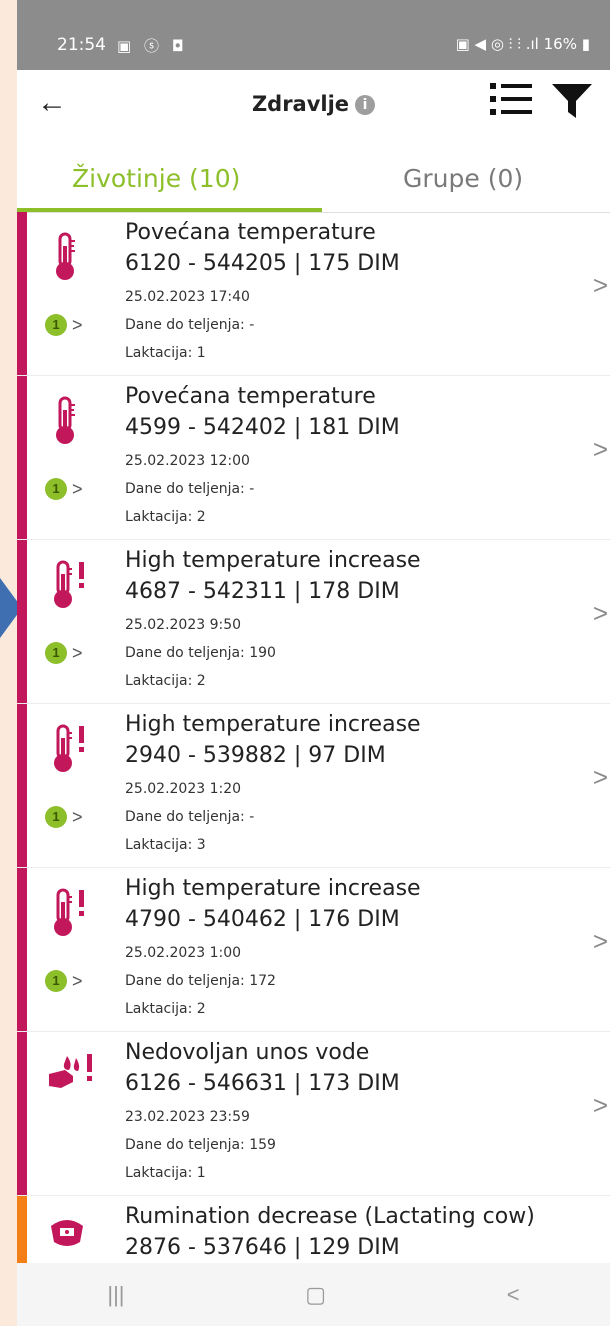  What do you see at coordinates (572, 101) in the screenshot?
I see `filter-icon` at bounding box center [572, 101].